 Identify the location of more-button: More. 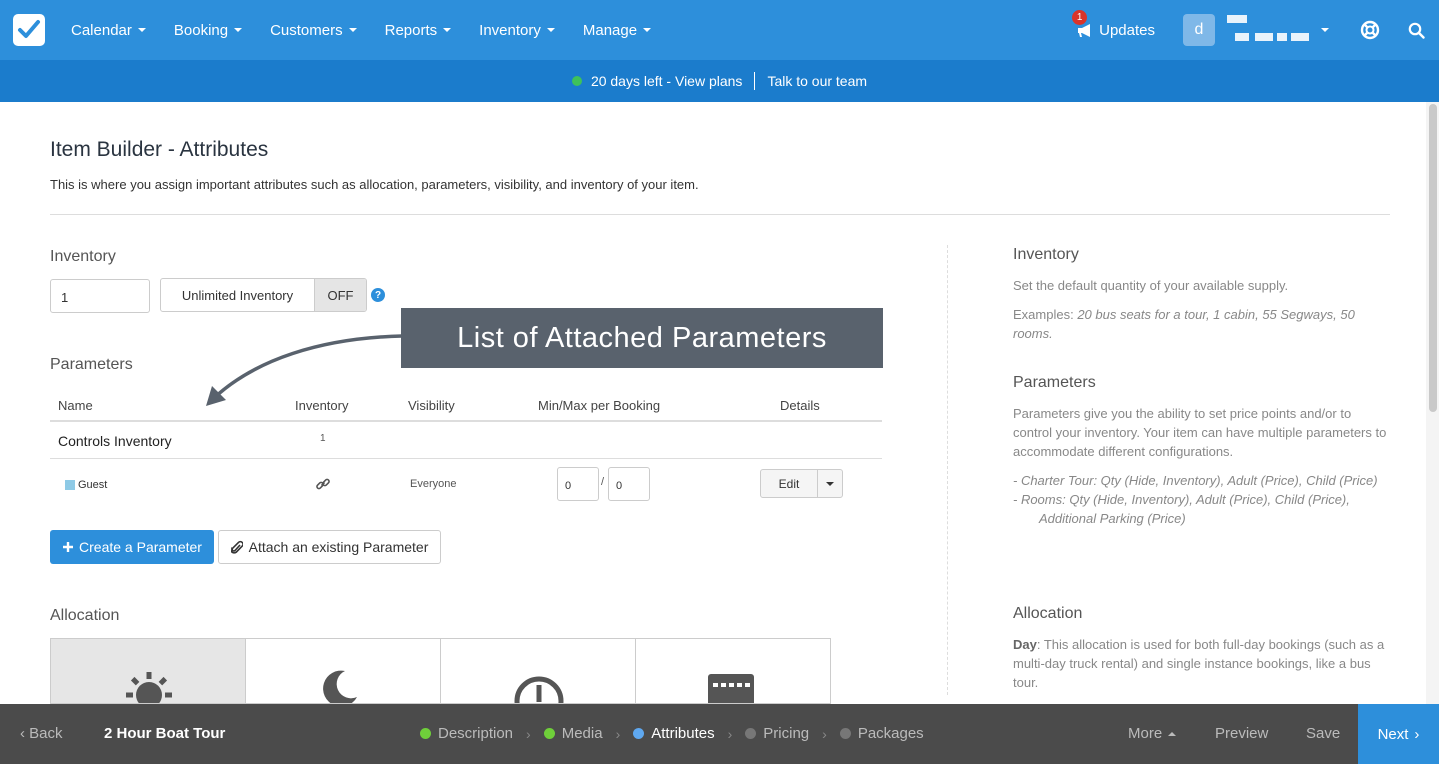
(1152, 733).